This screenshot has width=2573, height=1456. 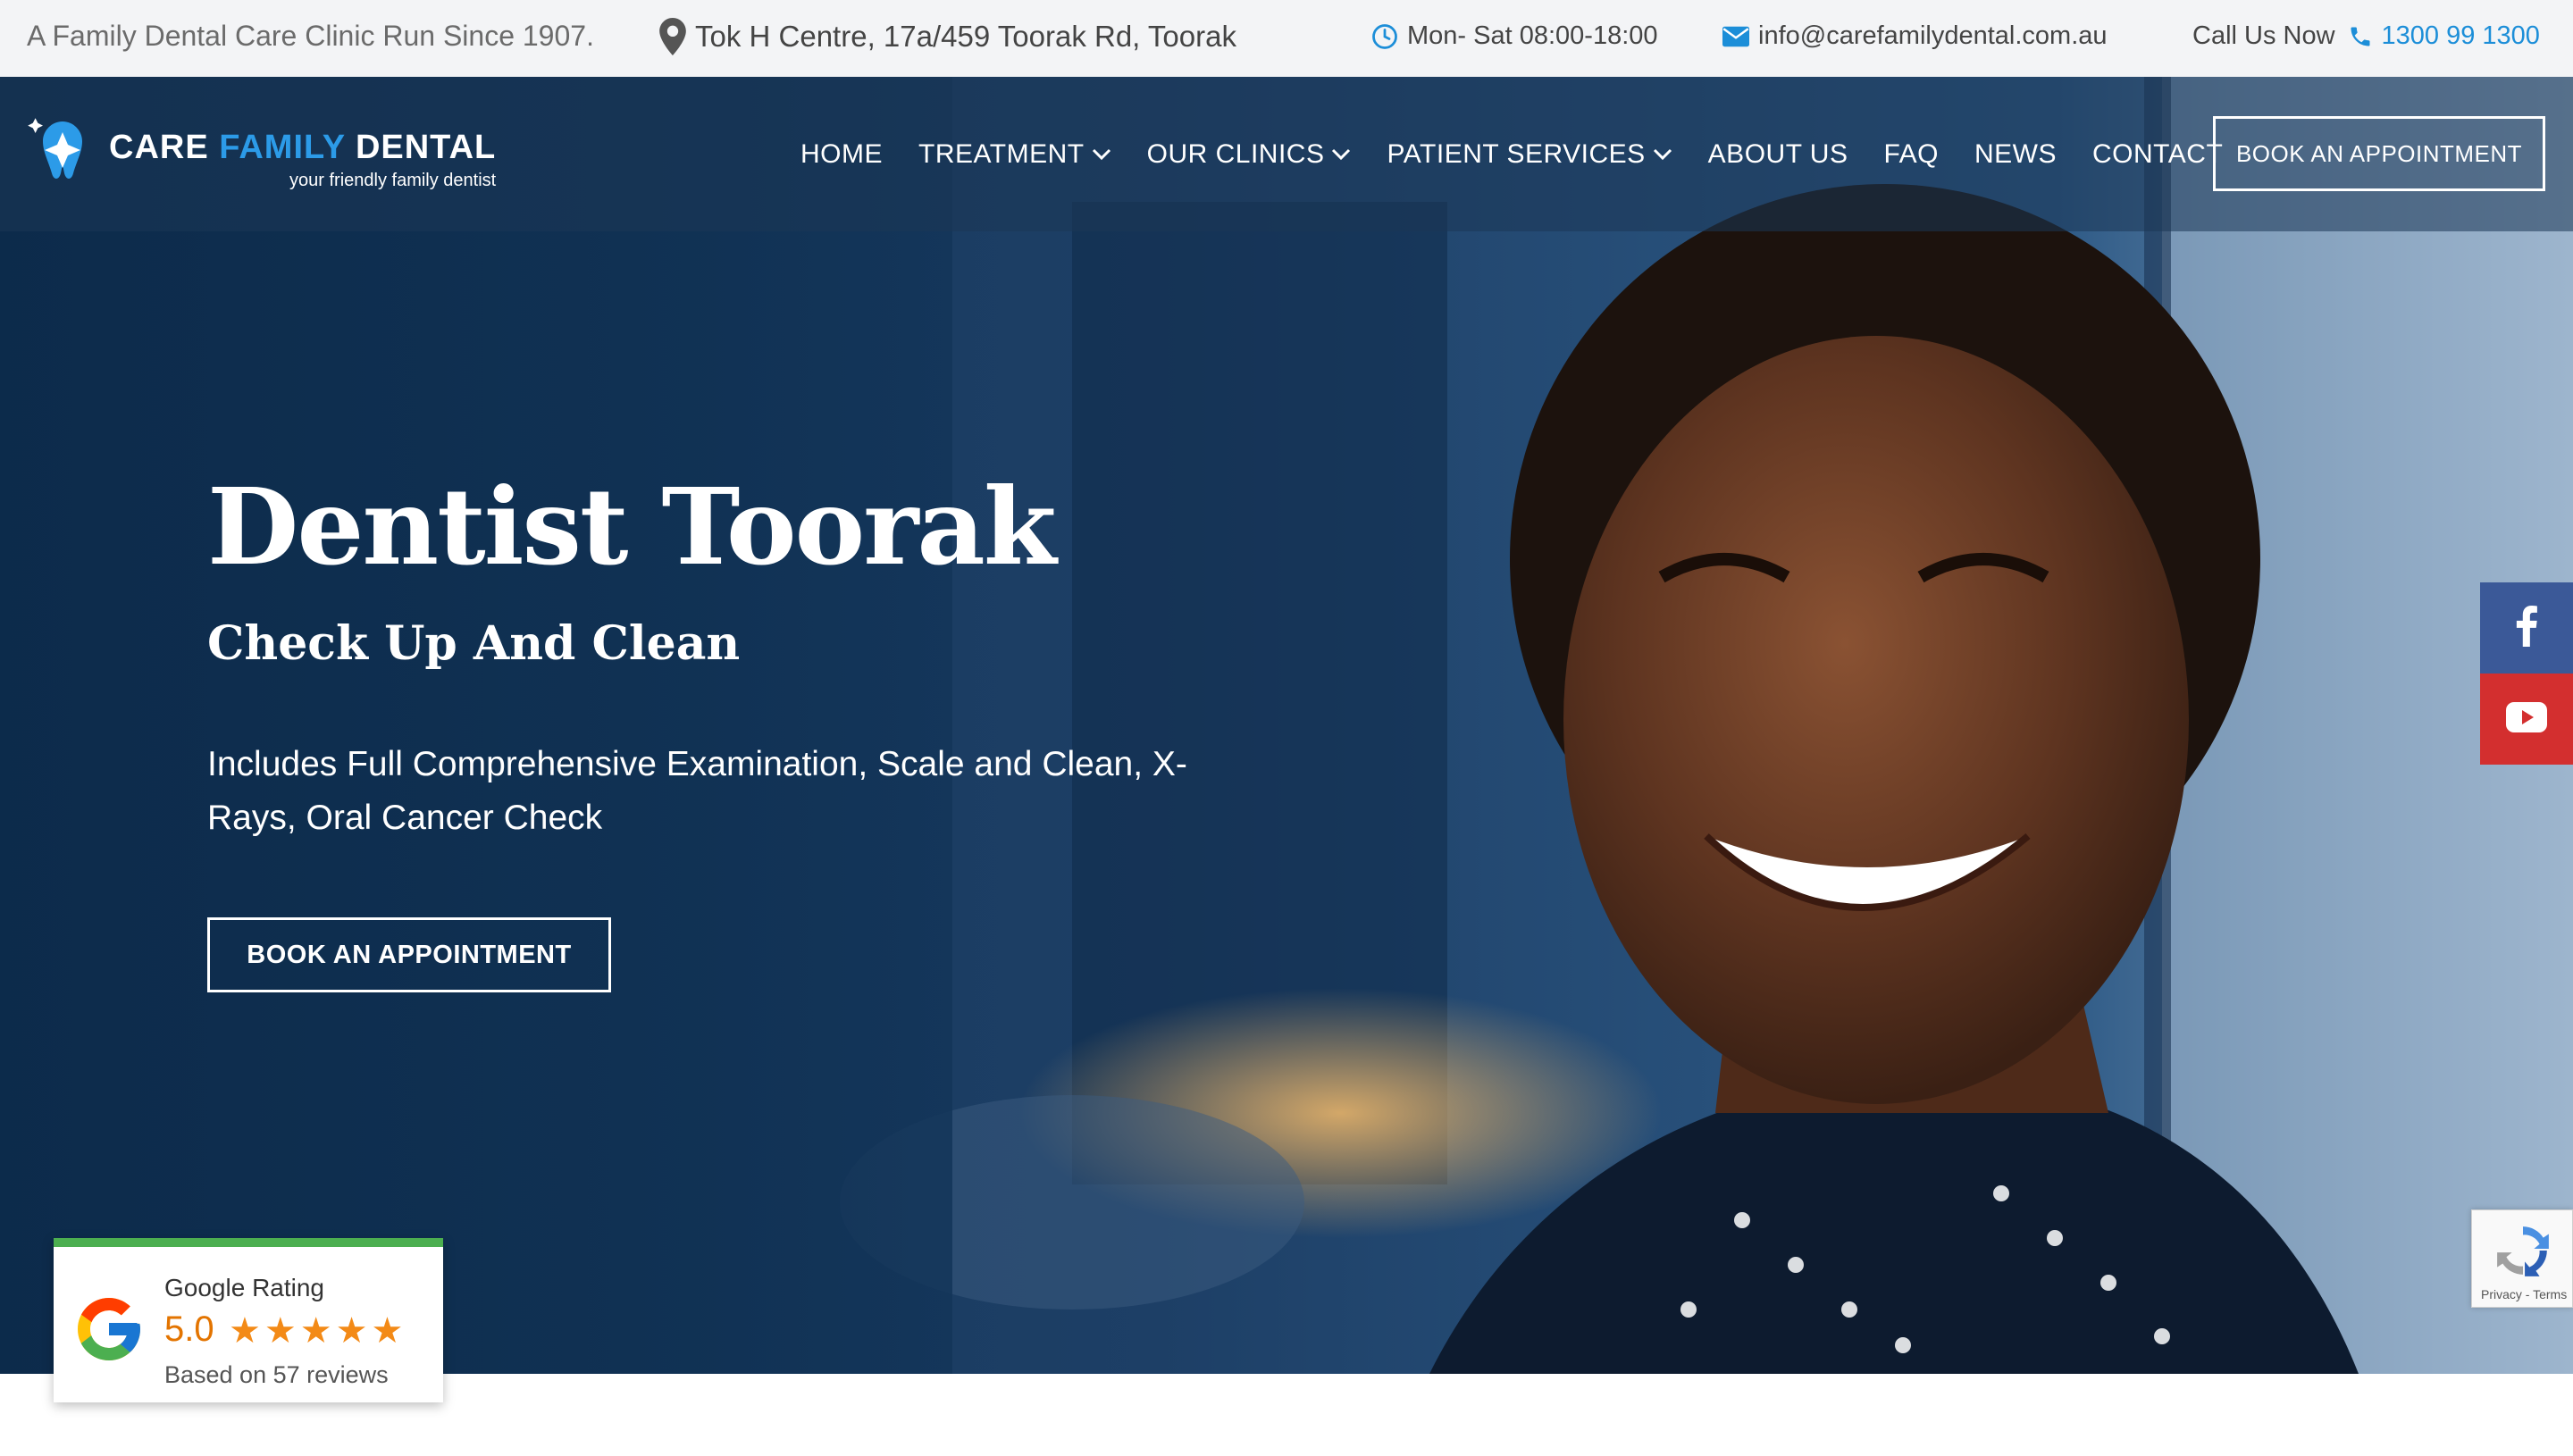 I want to click on phone-number: 1300 99 1300, so click(x=2461, y=36).